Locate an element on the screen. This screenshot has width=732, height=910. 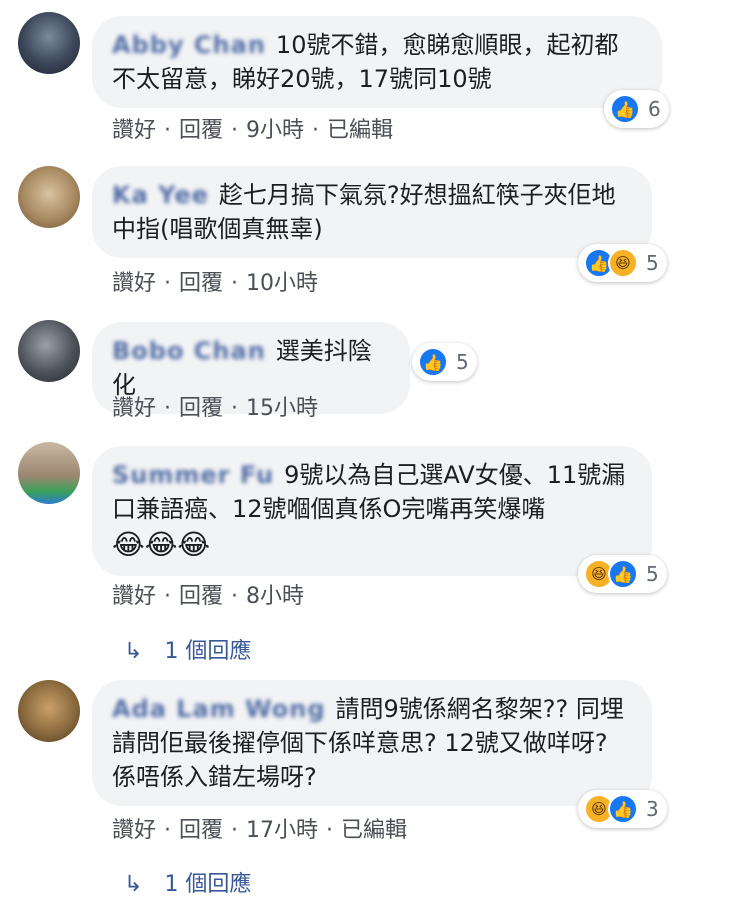
comment-bubble: Ka Yee 趁七月搞下氣氛?好想搵紅筷子夾佢地中指(唱歌個真無辜) is located at coordinates (372, 212).